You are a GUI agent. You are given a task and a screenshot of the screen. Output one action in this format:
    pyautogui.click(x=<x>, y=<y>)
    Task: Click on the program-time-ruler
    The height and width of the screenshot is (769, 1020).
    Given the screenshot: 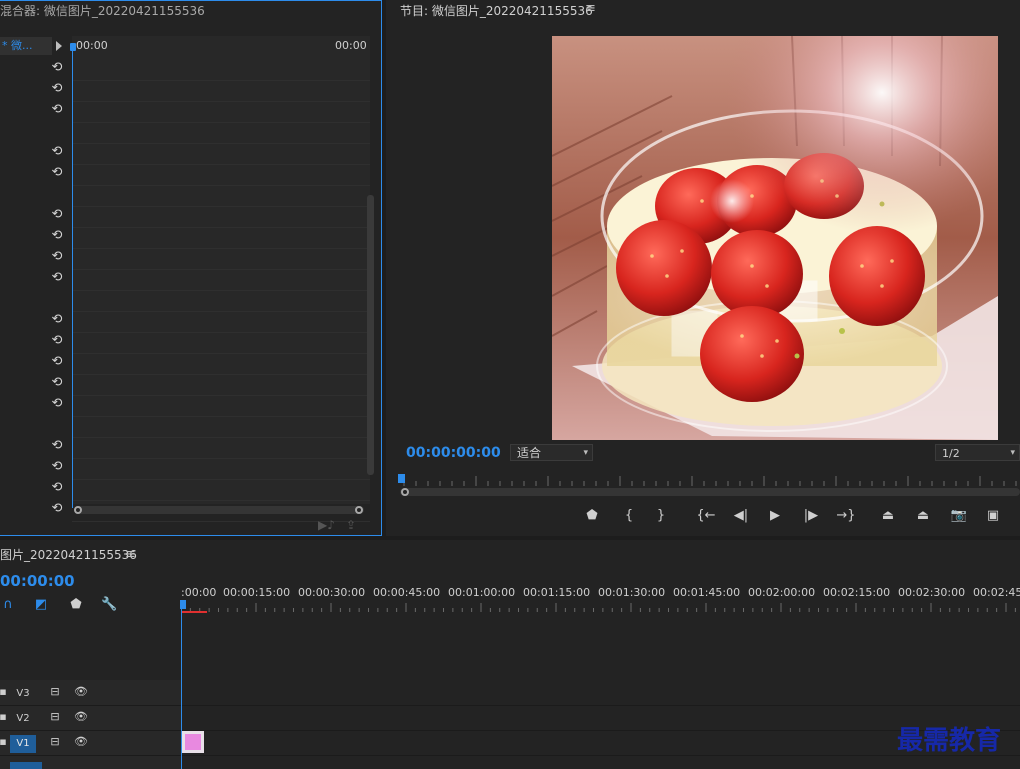 What is the action you would take?
    pyautogui.click(x=709, y=481)
    